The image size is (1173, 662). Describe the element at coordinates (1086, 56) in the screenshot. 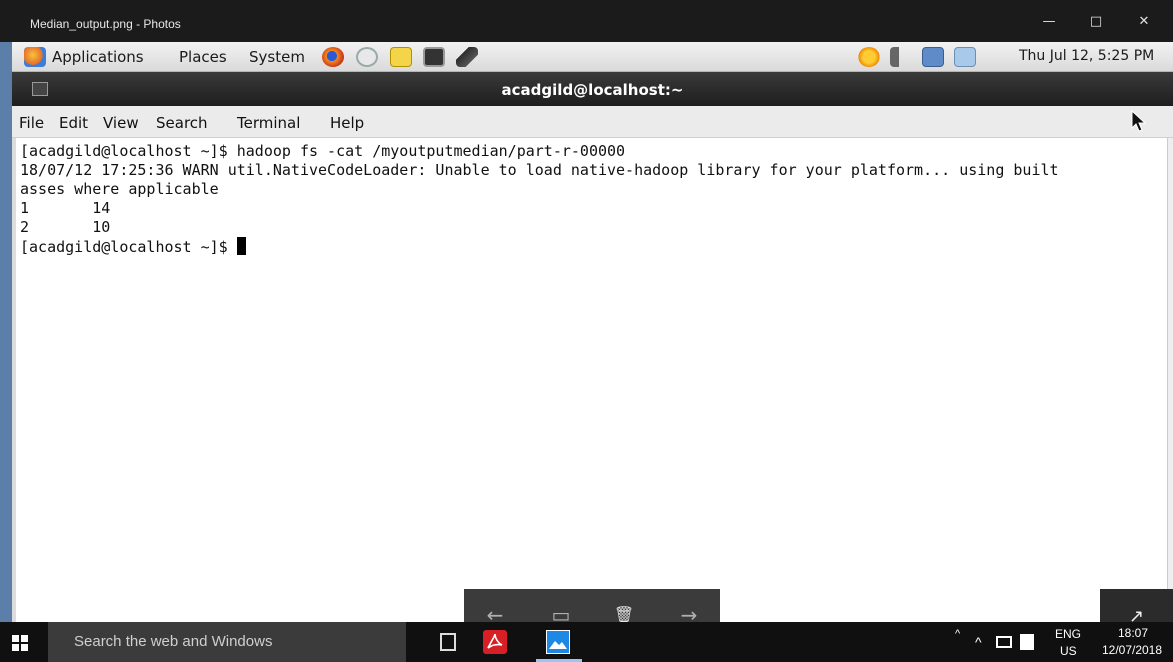

I see `panel-clock: Thu Jul 12, 5:25 PM` at that location.